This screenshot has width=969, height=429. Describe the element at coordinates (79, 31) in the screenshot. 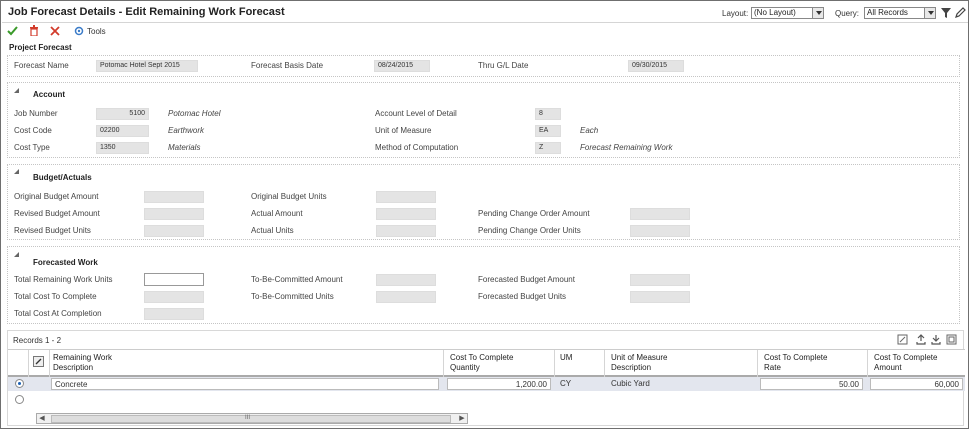

I see `gear-icon` at that location.